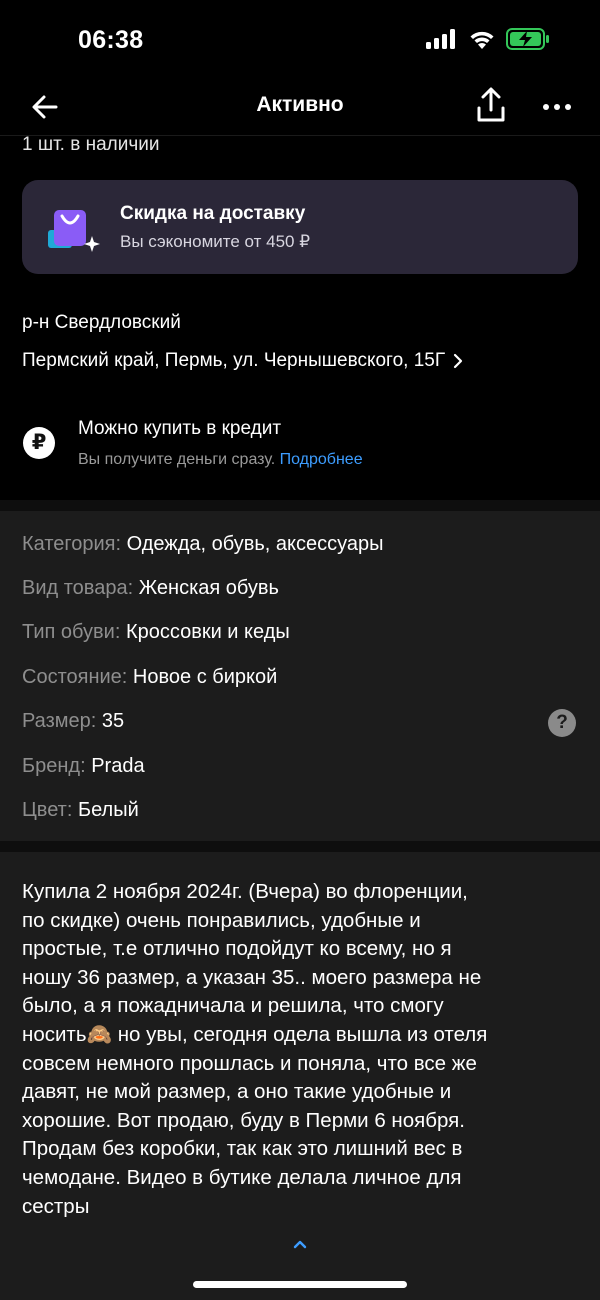 Image resolution: width=600 pixels, height=1300 pixels. I want to click on page-title: Активно, so click(300, 104).